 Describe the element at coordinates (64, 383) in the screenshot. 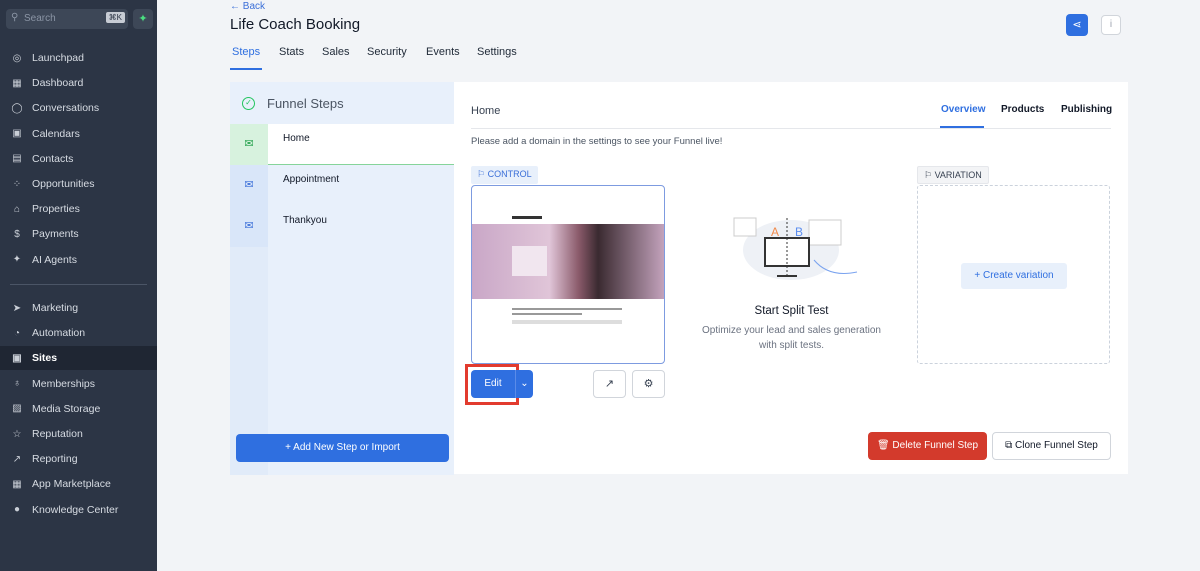

I see `sidebar-item-label: Memberships` at that location.